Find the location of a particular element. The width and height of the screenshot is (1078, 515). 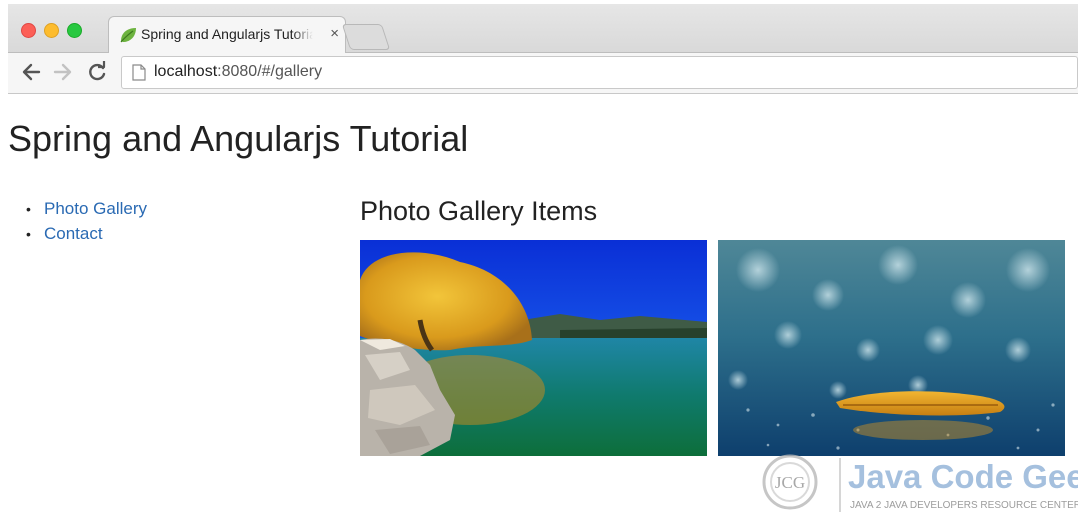

new-tab-button is located at coordinates (366, 37).